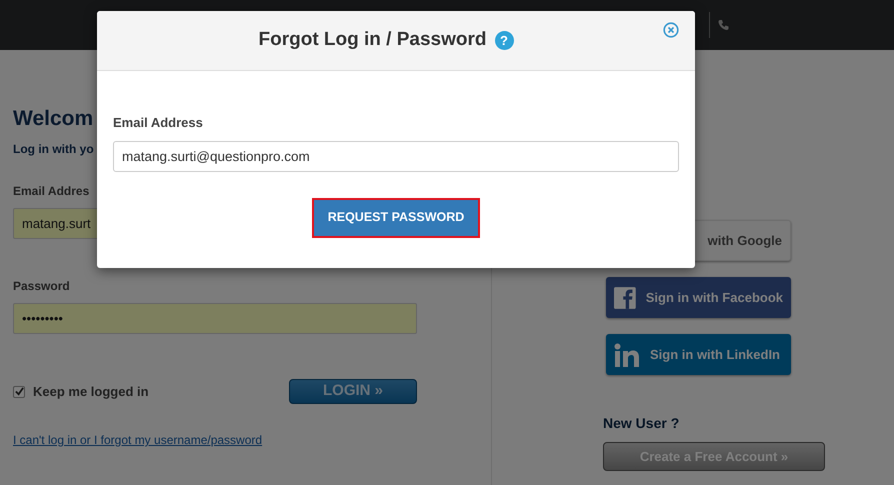 The height and width of the screenshot is (485, 894). I want to click on facebook-logo-icon, so click(625, 297).